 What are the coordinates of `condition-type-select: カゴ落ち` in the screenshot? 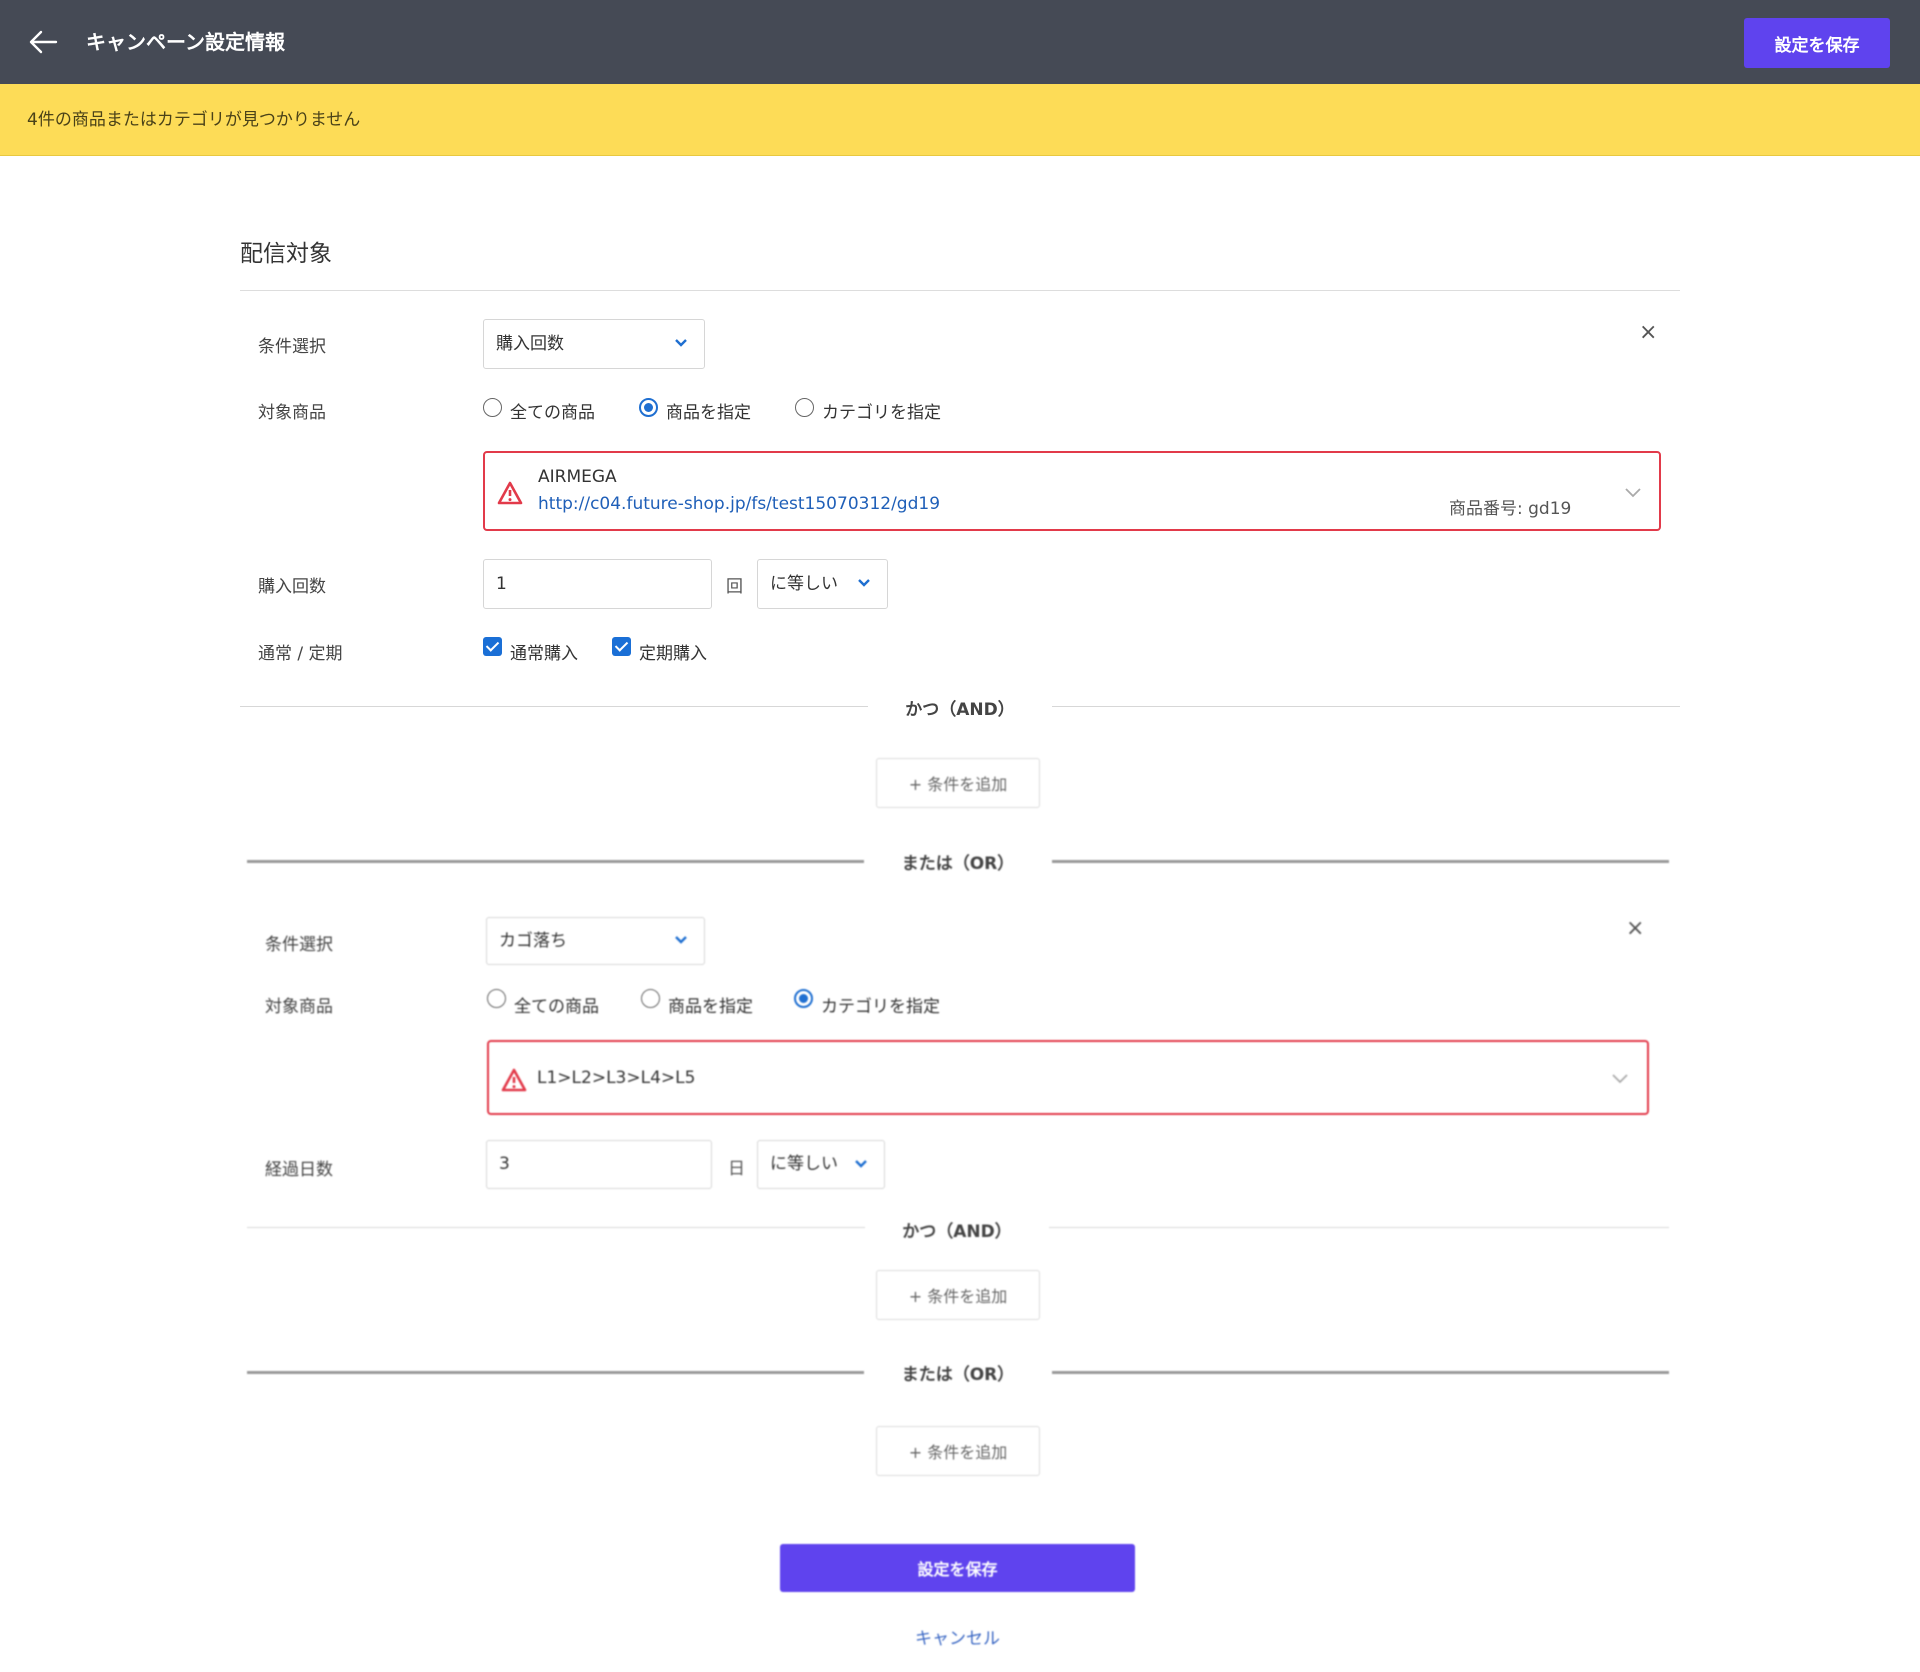 It's located at (595, 941).